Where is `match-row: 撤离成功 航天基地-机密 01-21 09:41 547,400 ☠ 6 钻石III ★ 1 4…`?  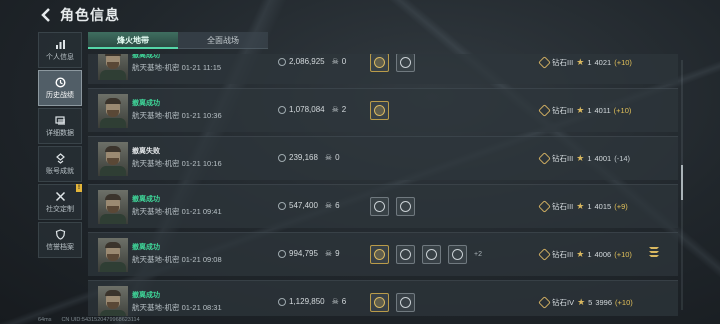 match-row: 撤离成功 航天基地-机密 01-21 09:41 547,400 ☠ 6 钻石III ★ 1 4… is located at coordinates (383, 206).